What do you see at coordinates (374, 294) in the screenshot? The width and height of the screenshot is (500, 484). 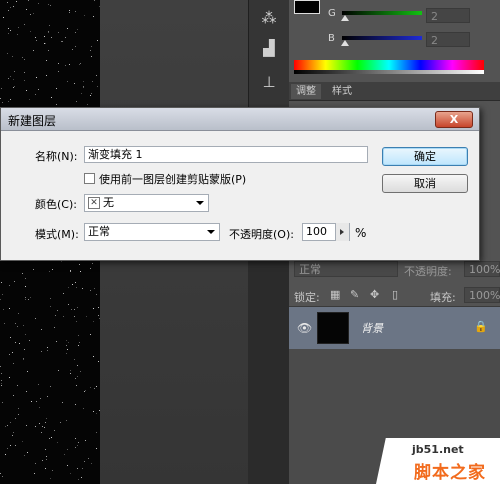 I see `lock-position-icon: ✥` at bounding box center [374, 294].